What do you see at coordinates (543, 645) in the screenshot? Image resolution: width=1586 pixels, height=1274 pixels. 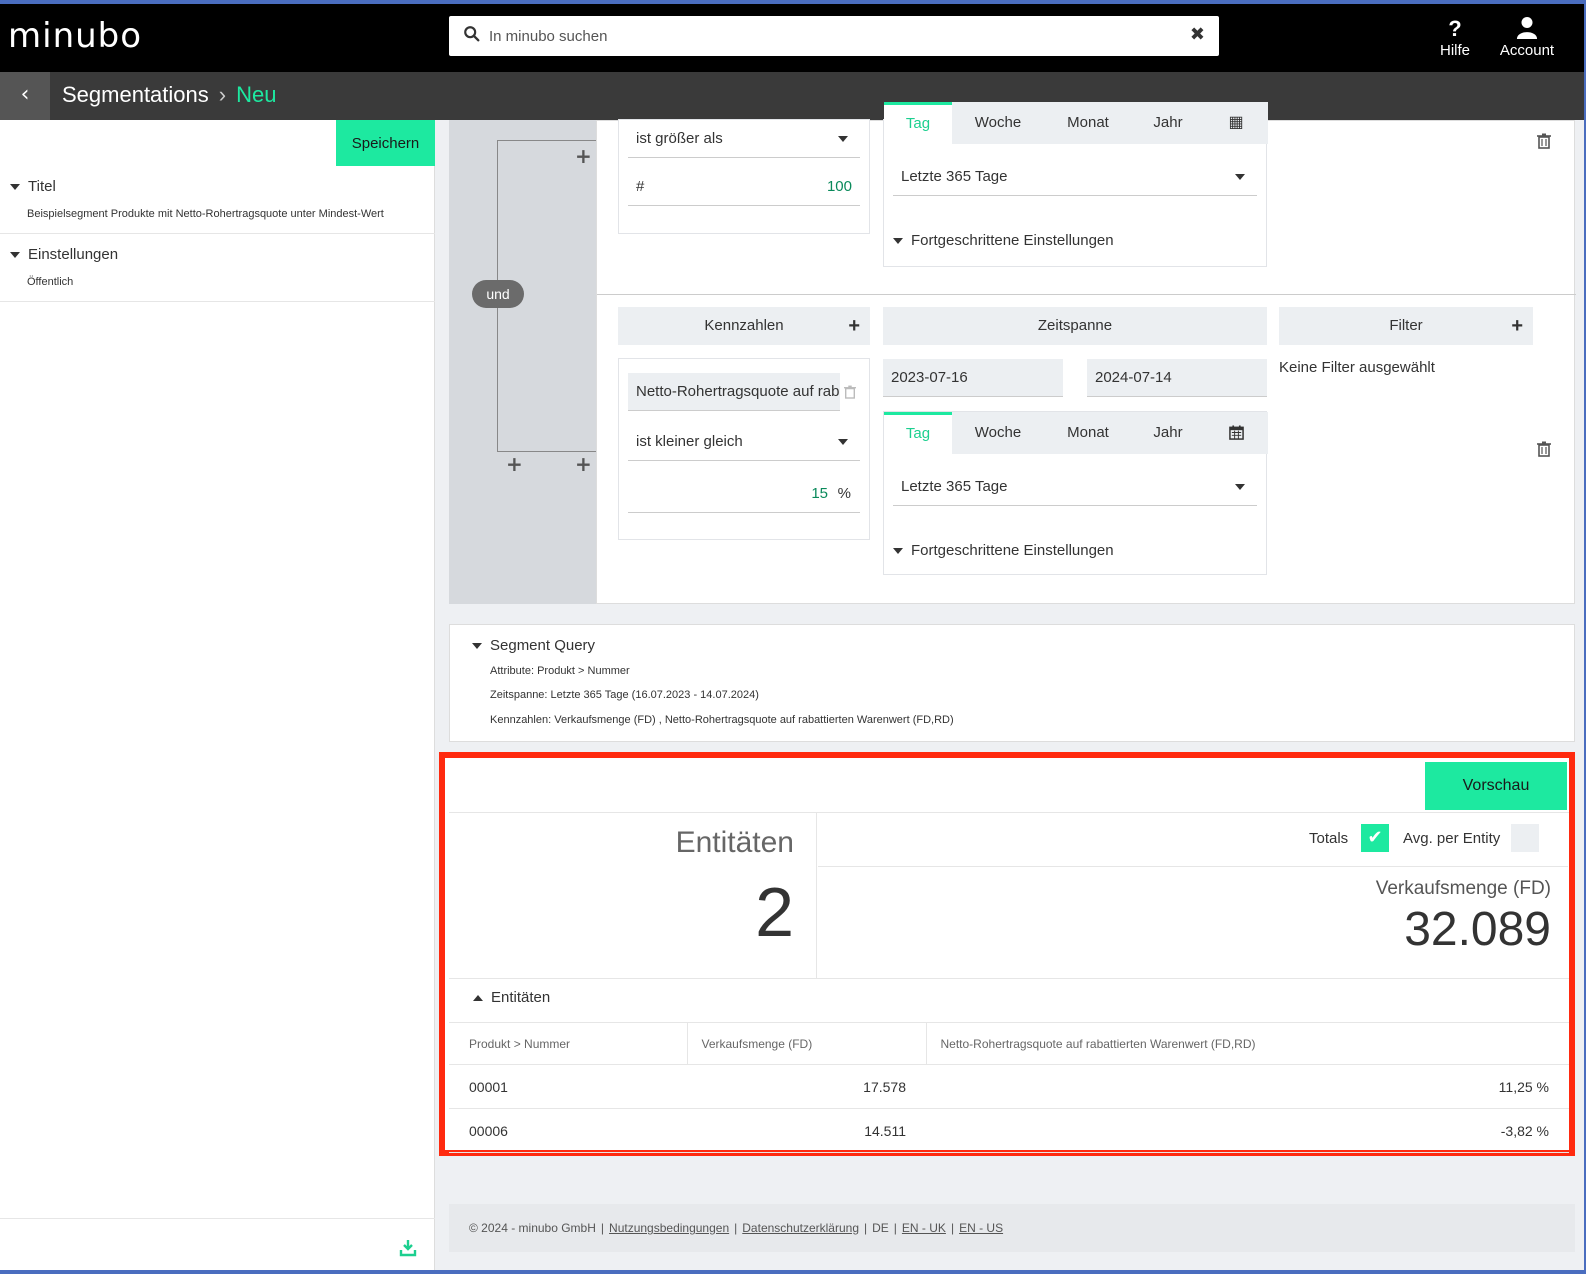 I see `segment-query-title: Segment Query` at bounding box center [543, 645].